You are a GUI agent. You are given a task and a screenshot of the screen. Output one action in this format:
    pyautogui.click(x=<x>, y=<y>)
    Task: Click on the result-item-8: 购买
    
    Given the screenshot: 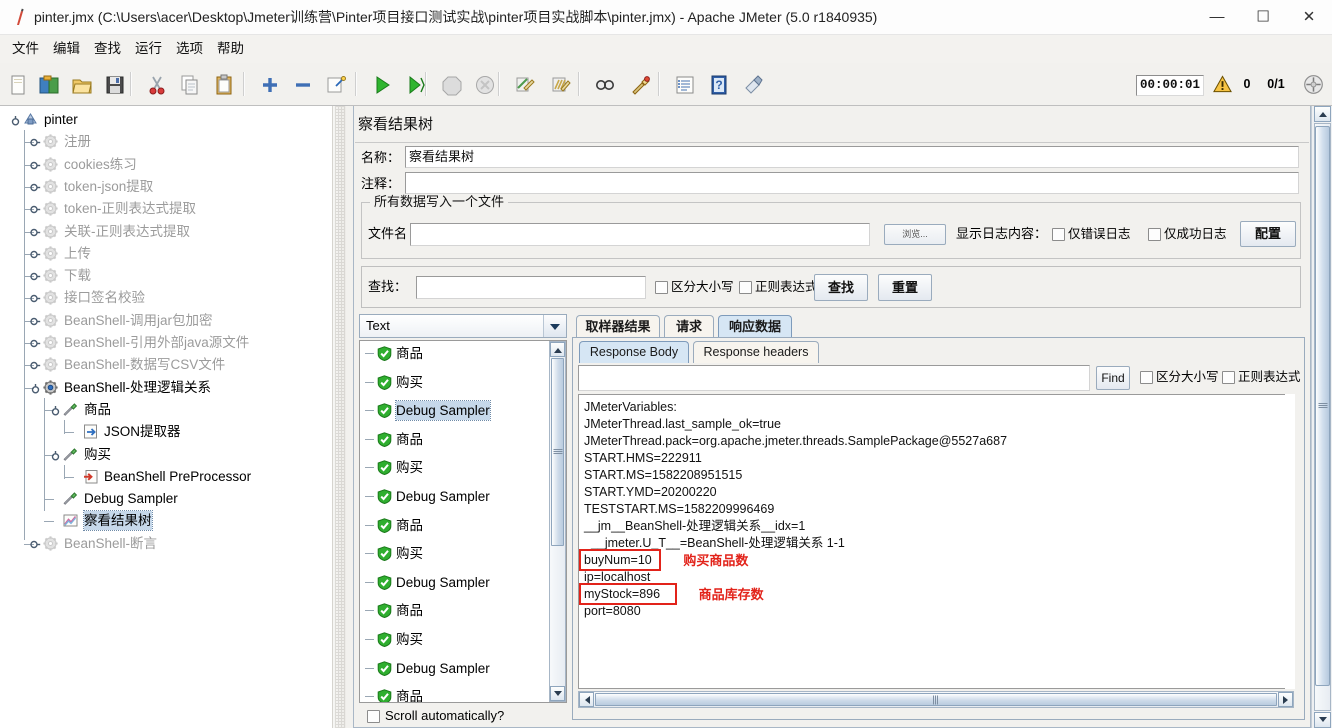 What is the action you would take?
    pyautogui.click(x=454, y=553)
    